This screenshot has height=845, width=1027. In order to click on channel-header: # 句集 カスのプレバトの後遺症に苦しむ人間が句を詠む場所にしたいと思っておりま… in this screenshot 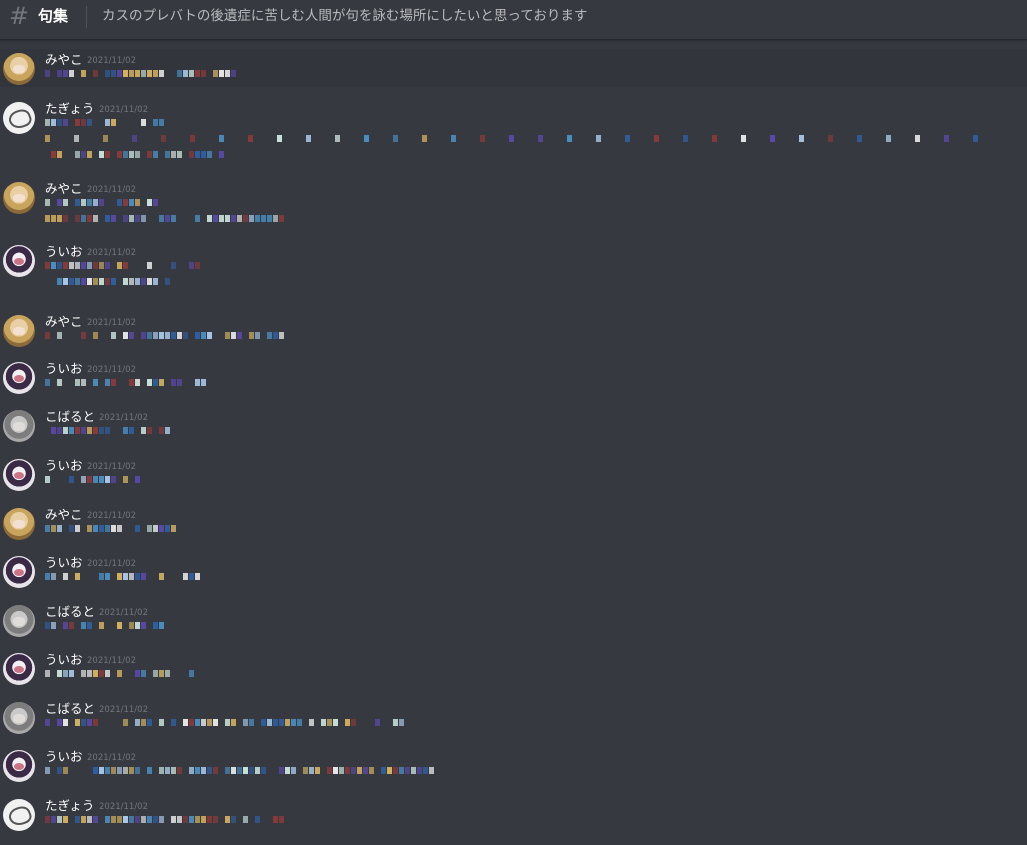, I will do `click(513, 20)`.